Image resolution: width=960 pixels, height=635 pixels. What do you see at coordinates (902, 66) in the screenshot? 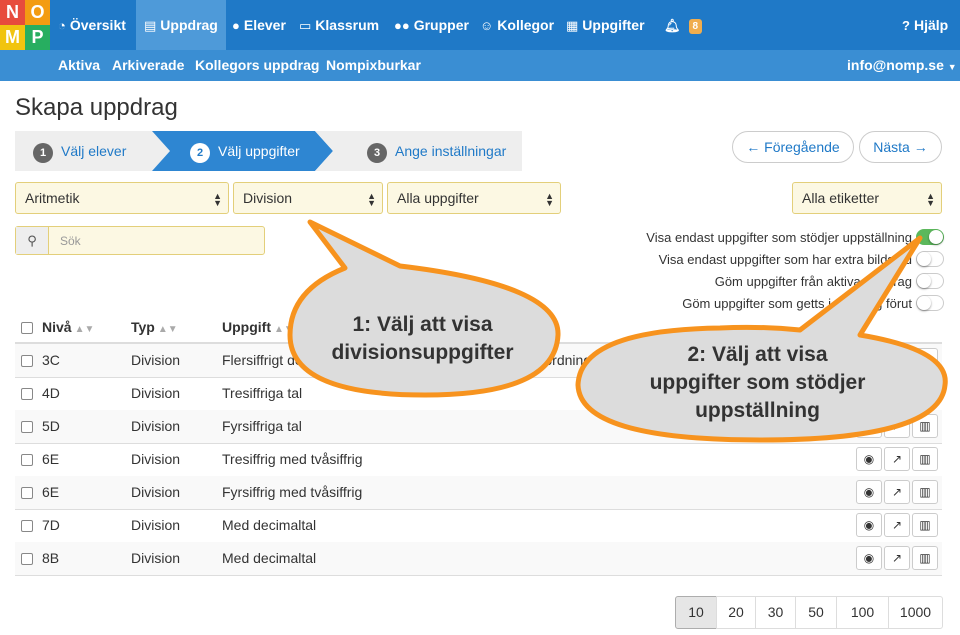
I see `account-menu: info@nomp.se ▼` at bounding box center [902, 66].